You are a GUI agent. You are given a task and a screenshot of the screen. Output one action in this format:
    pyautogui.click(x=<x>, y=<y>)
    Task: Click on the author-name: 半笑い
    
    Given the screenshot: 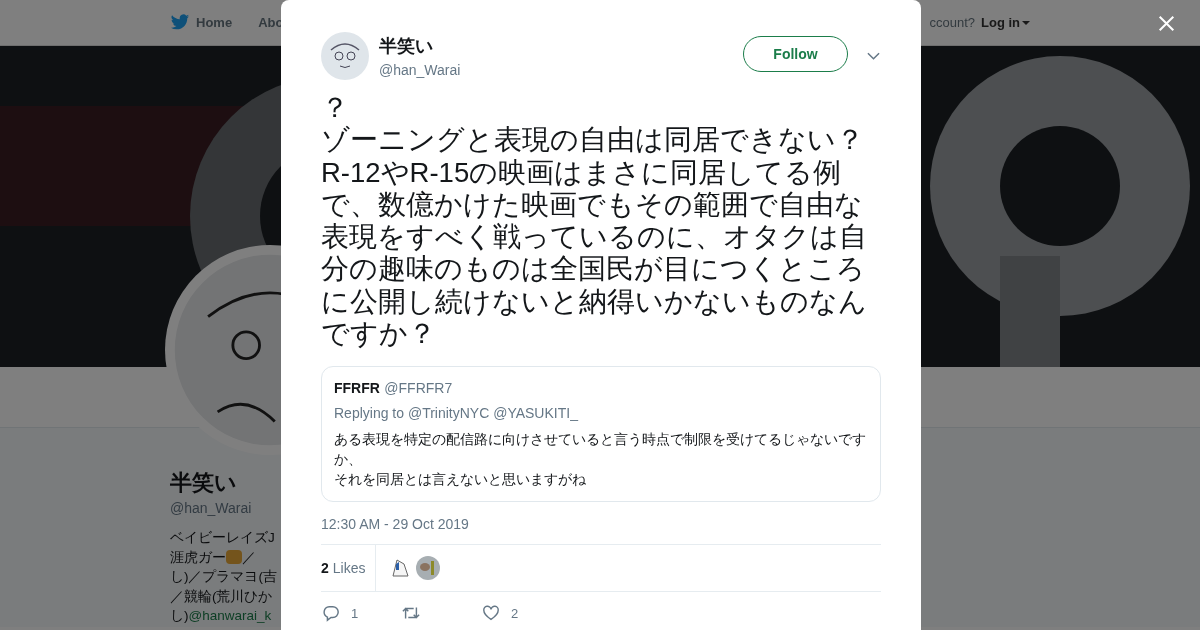 What is the action you would take?
    pyautogui.click(x=406, y=46)
    